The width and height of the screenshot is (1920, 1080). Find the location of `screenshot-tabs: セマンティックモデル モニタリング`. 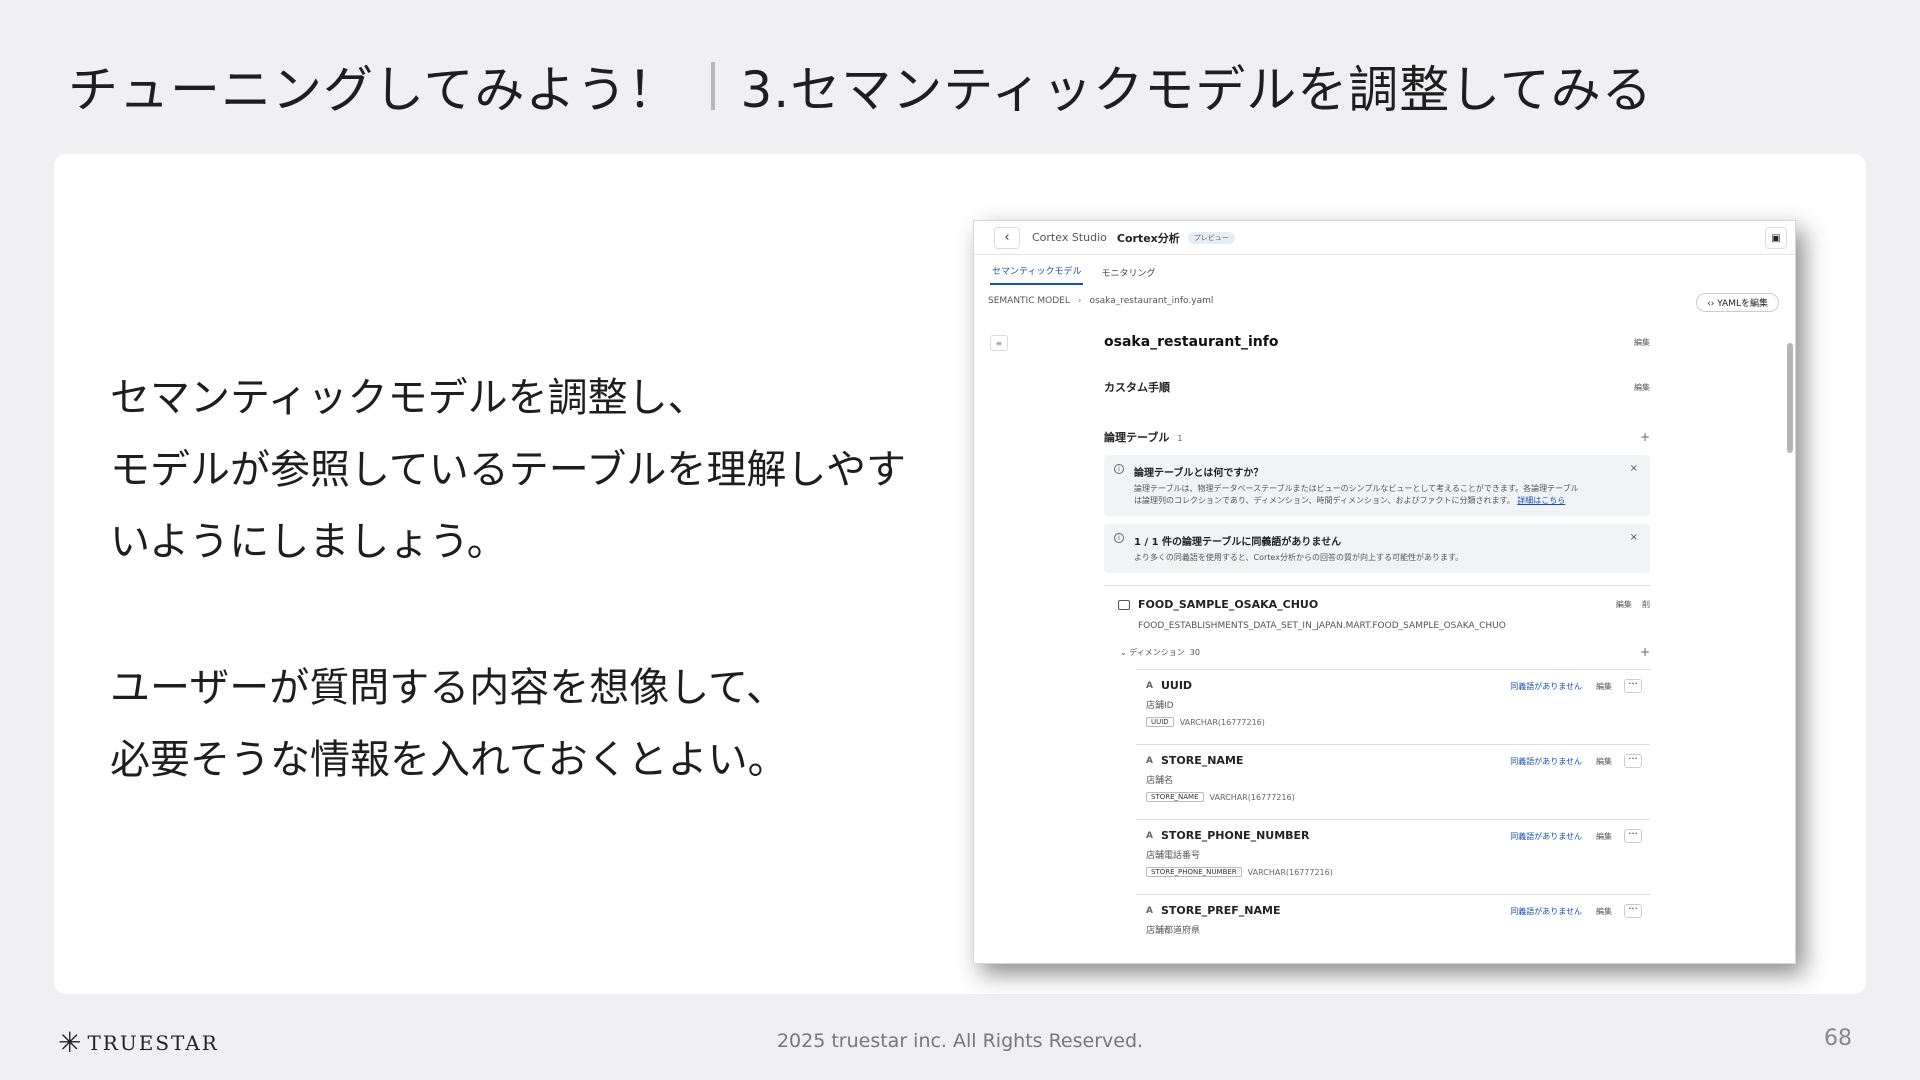

screenshot-tabs: セマンティックモデル モニタリング is located at coordinates (1384, 270).